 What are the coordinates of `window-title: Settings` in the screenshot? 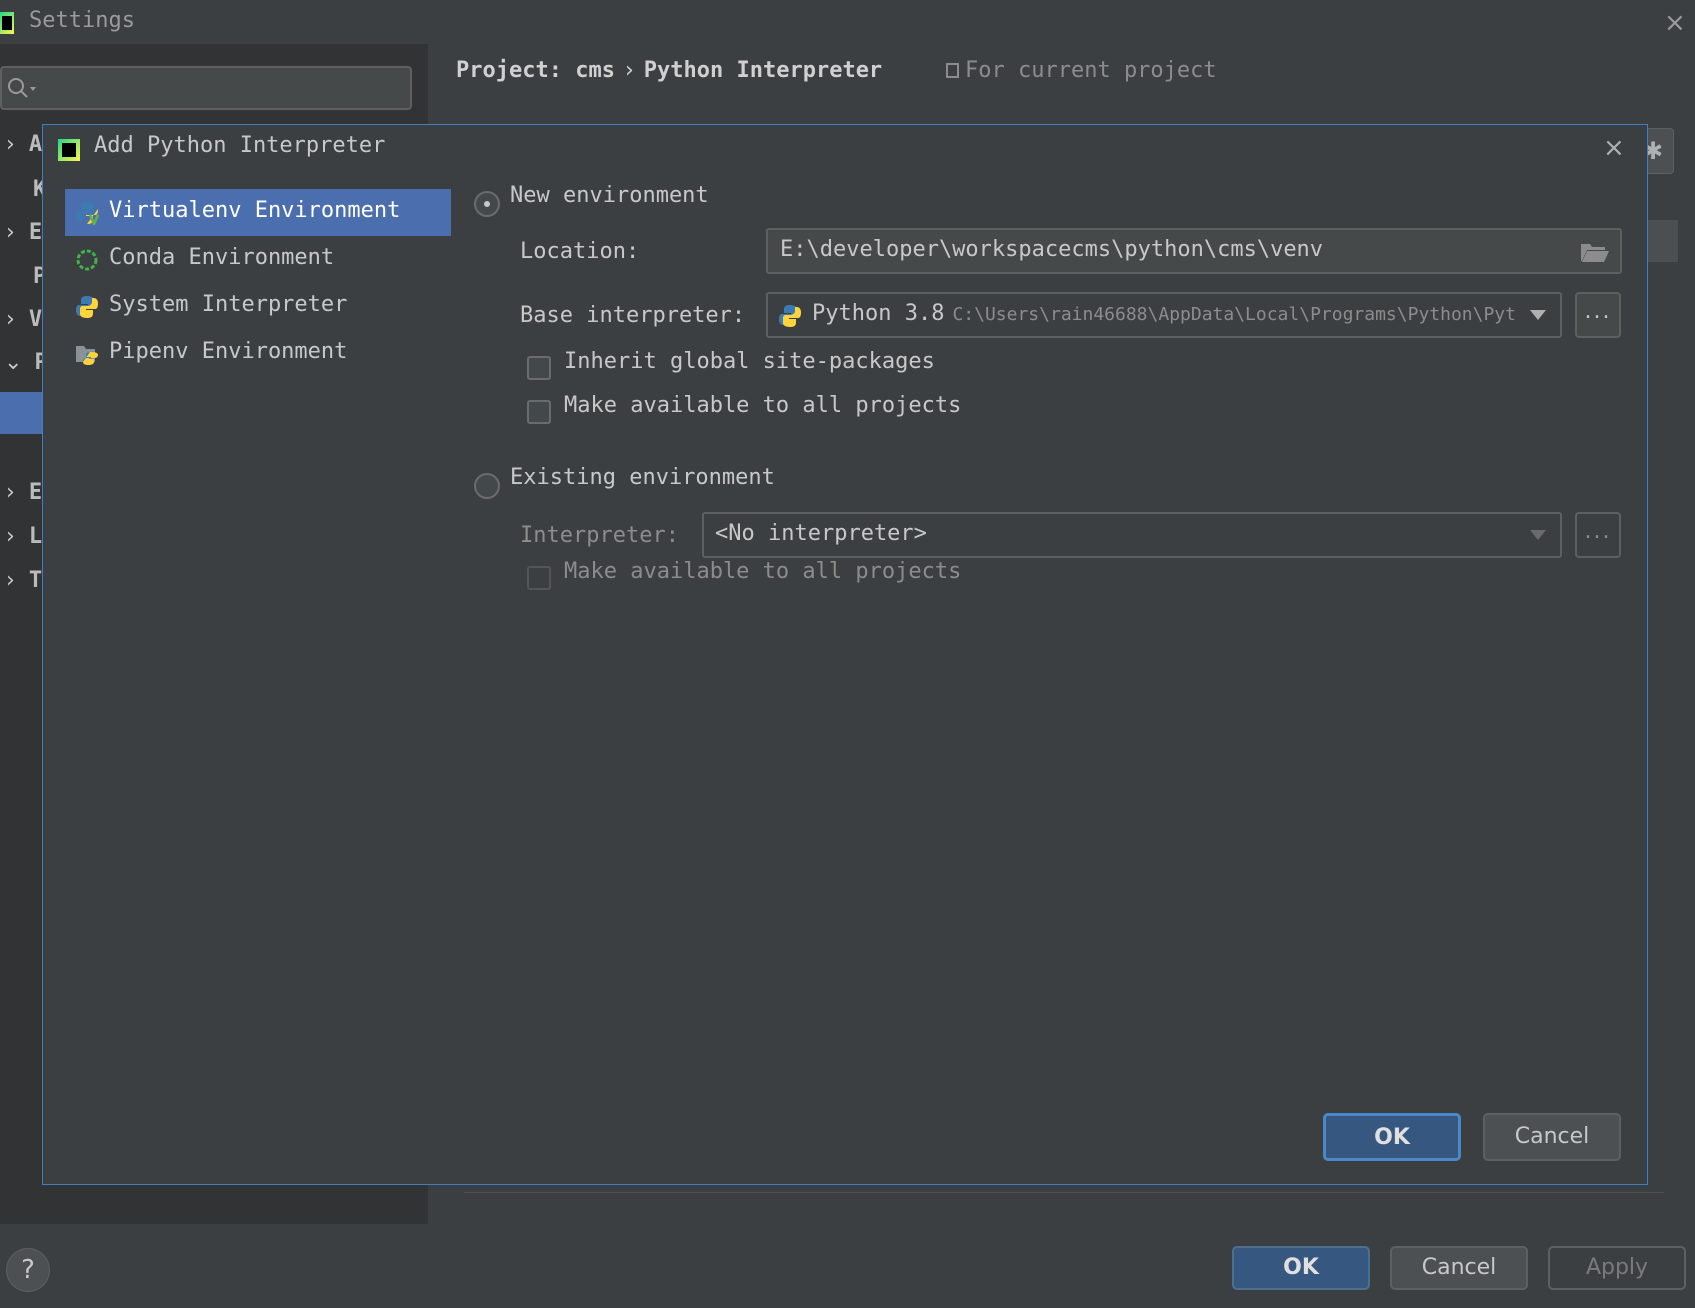 It's located at (82, 20).